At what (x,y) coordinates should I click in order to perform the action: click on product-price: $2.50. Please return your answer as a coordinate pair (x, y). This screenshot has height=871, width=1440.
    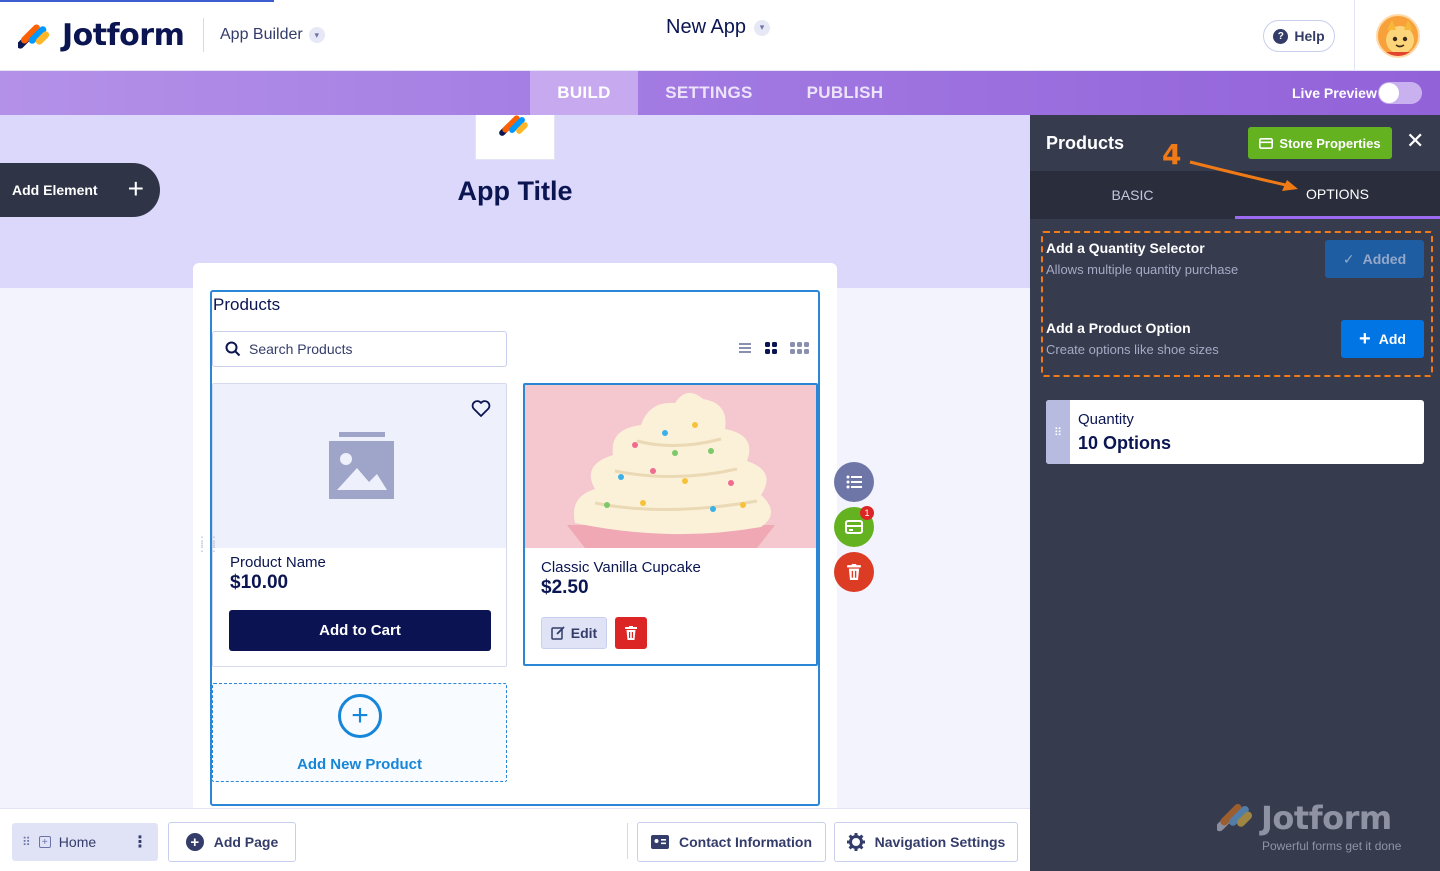
    Looking at the image, I should click on (565, 587).